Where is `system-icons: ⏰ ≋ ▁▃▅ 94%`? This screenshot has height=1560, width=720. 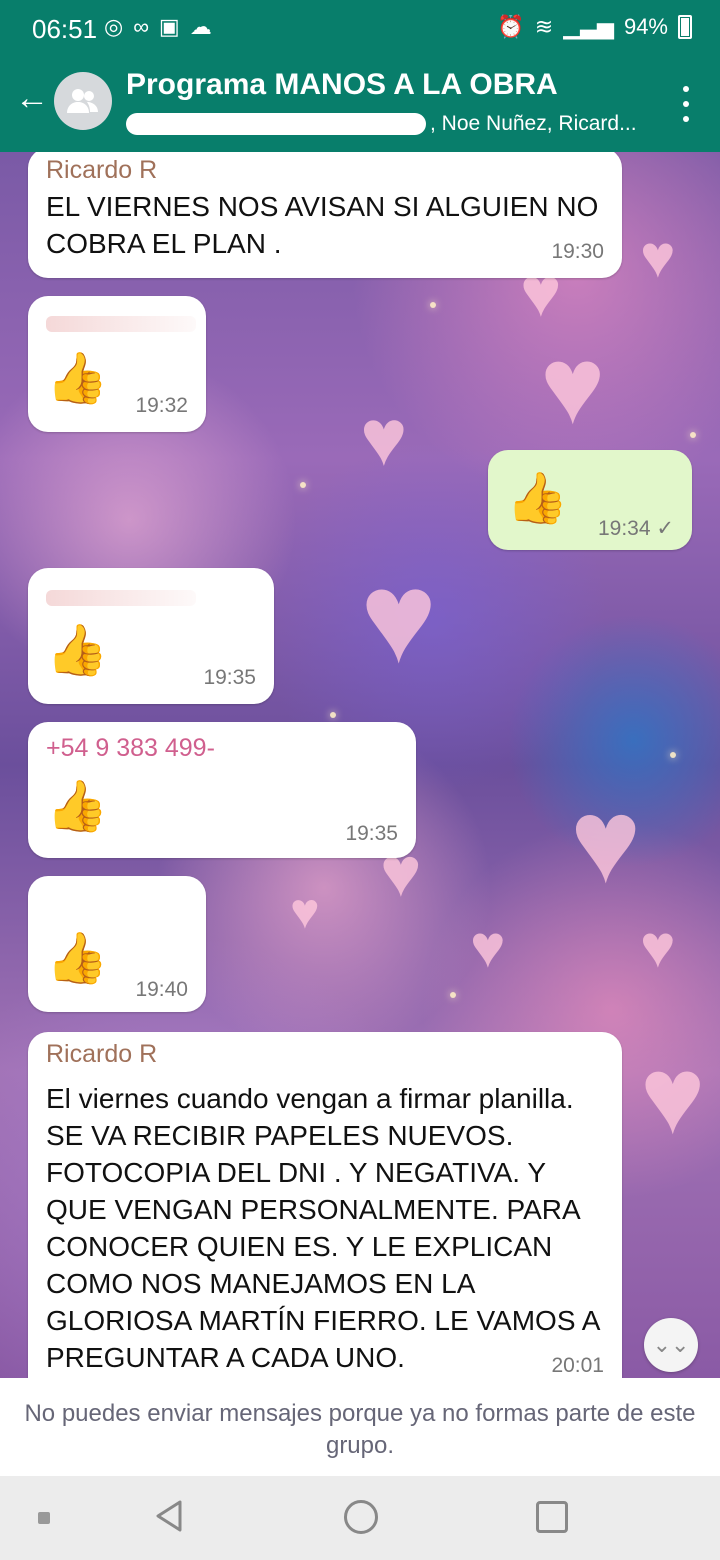 system-icons: ⏰ ≋ ▁▃▅ 94% is located at coordinates (594, 27).